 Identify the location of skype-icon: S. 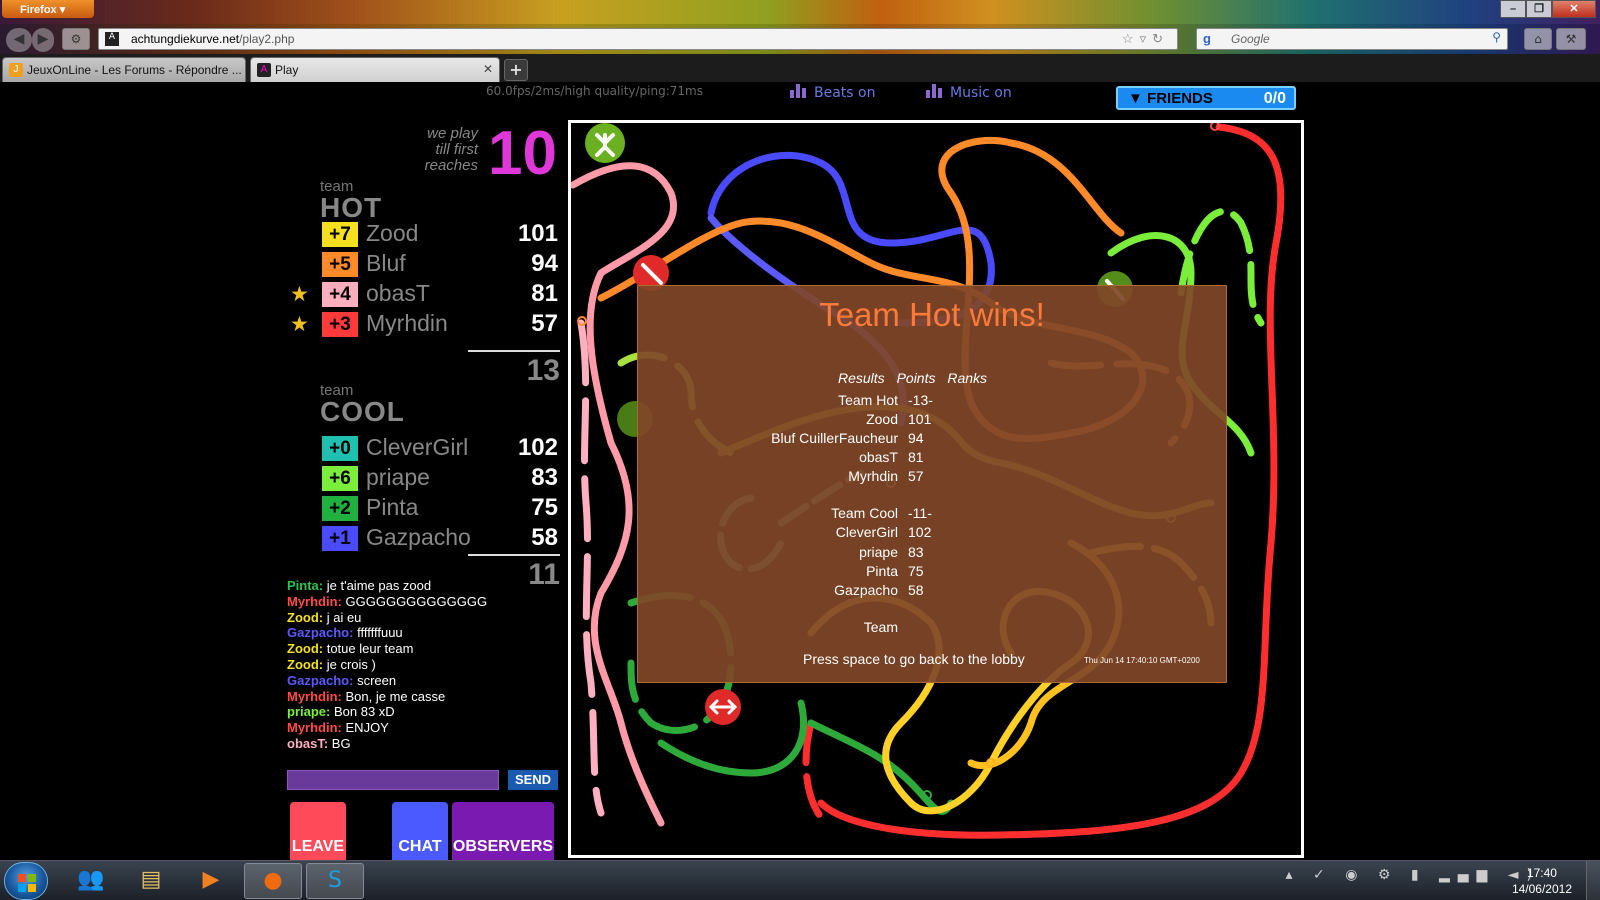
(335, 881).